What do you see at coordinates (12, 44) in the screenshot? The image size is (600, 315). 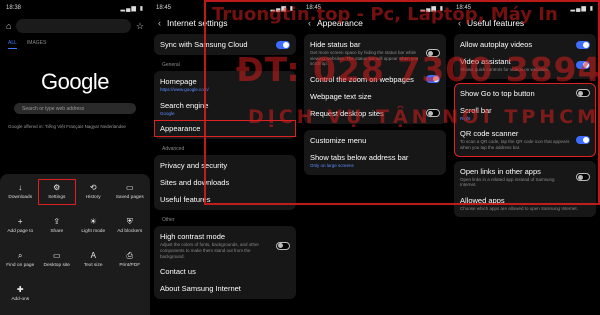 I see `tab-all: ALL` at bounding box center [12, 44].